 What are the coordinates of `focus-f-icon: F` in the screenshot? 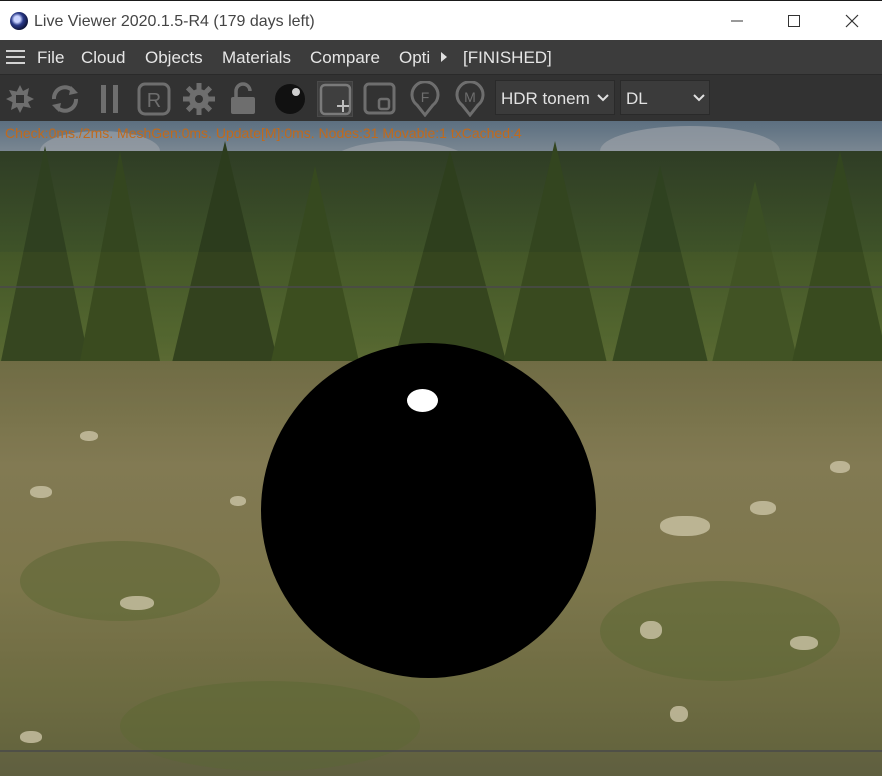 It's located at (425, 99).